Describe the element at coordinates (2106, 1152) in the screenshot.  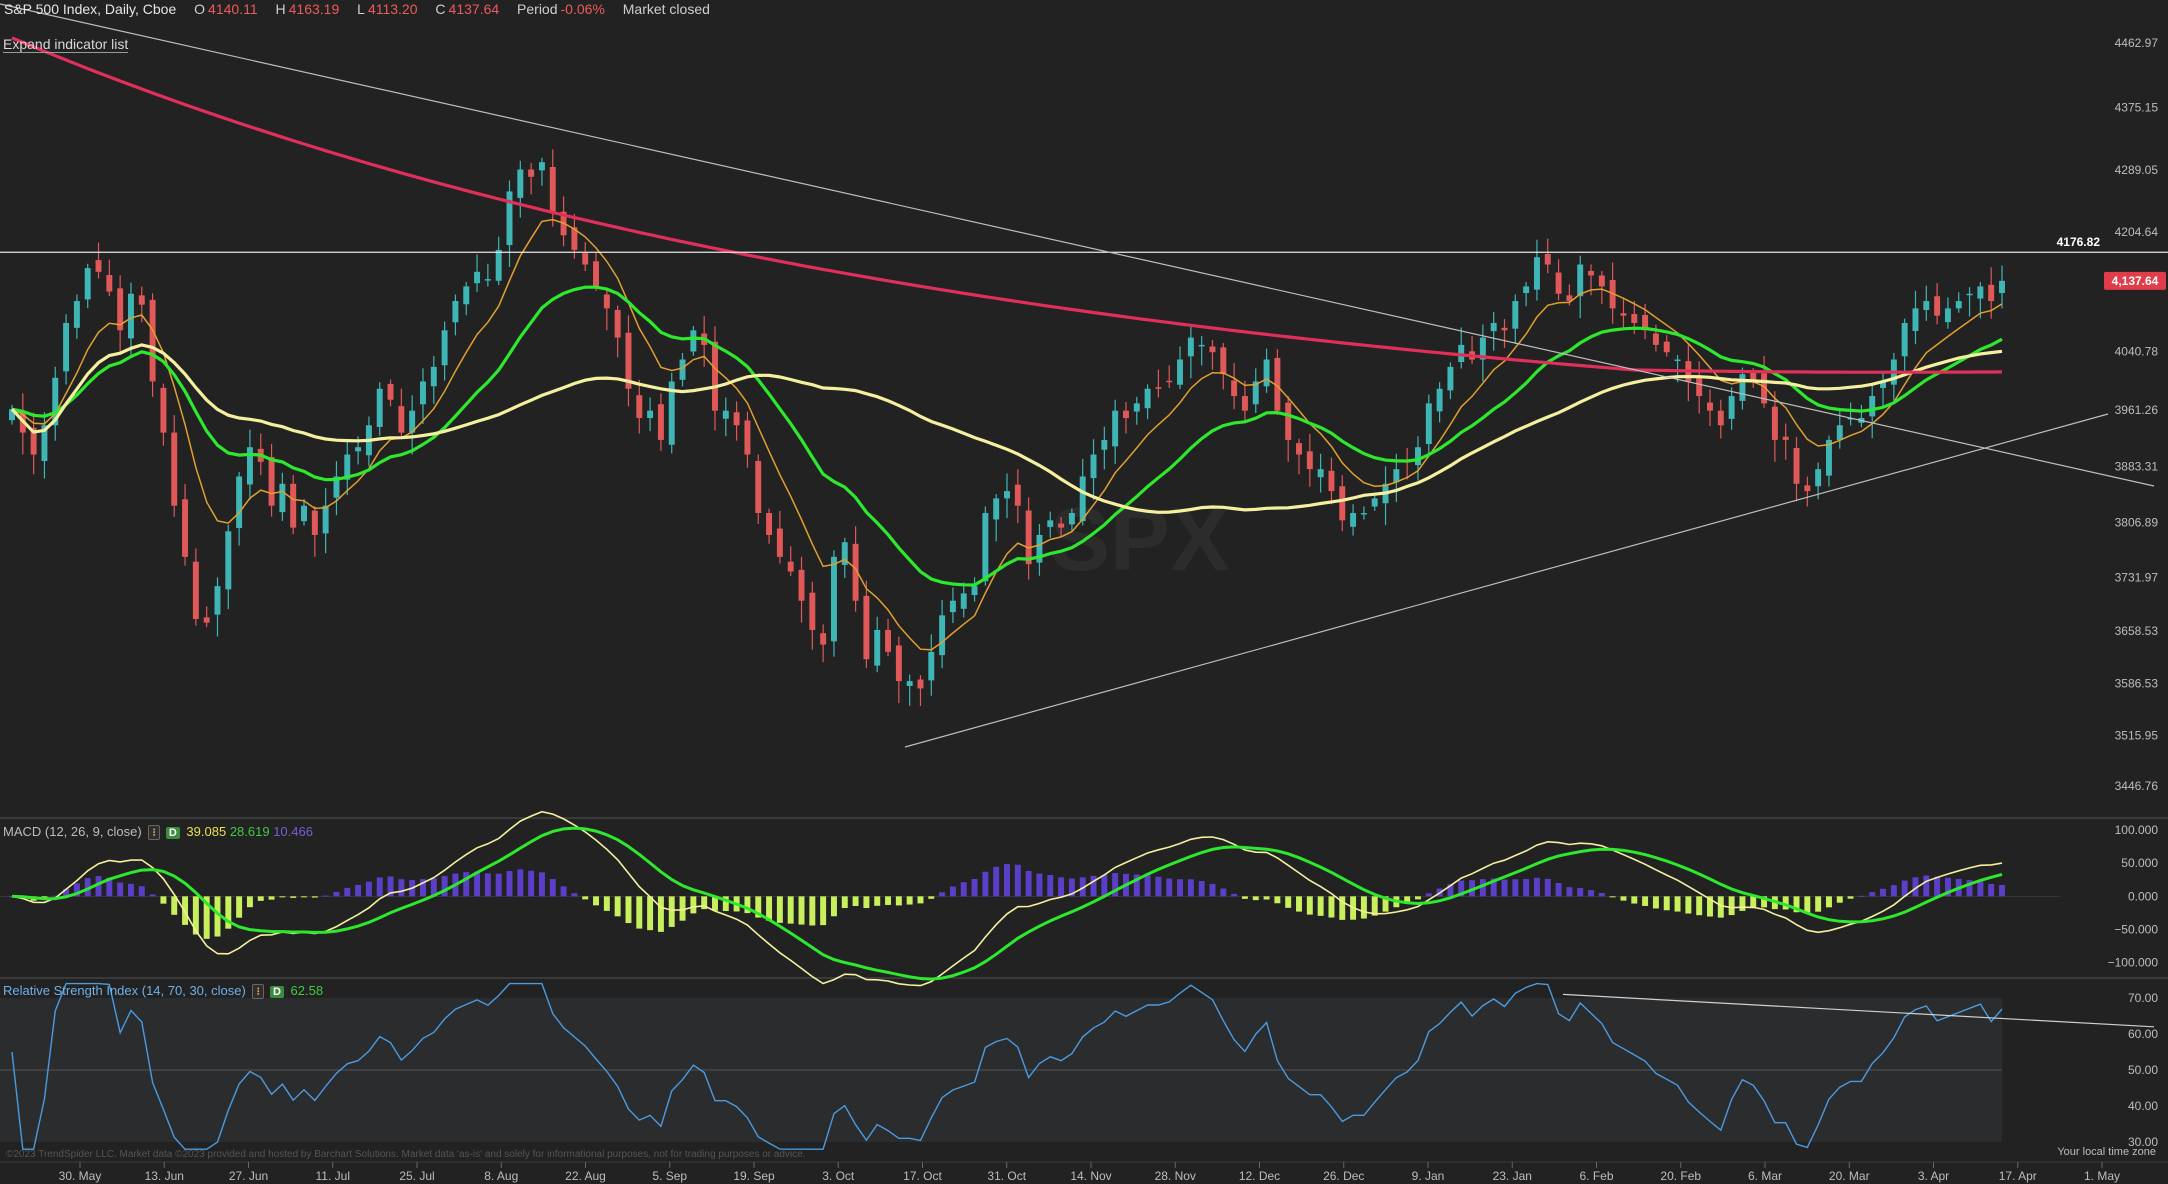
I see `timezone-label: Your local time zone` at that location.